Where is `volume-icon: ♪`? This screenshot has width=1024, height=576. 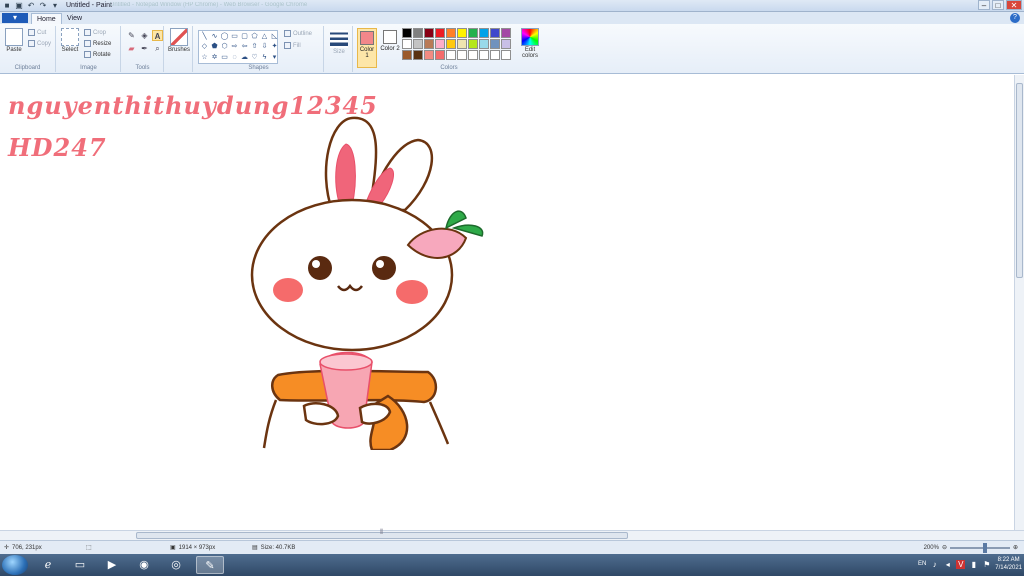 volume-icon: ♪ is located at coordinates (934, 564).